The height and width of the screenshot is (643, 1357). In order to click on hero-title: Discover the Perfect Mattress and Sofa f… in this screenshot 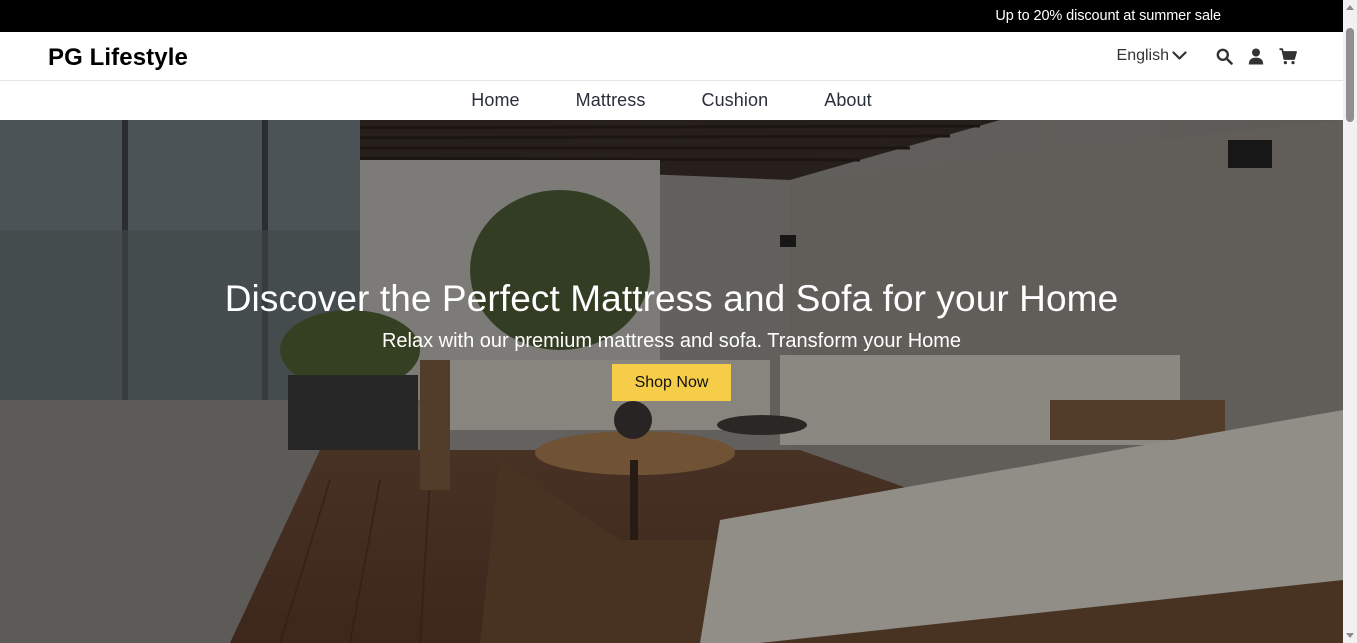, I will do `click(671, 298)`.